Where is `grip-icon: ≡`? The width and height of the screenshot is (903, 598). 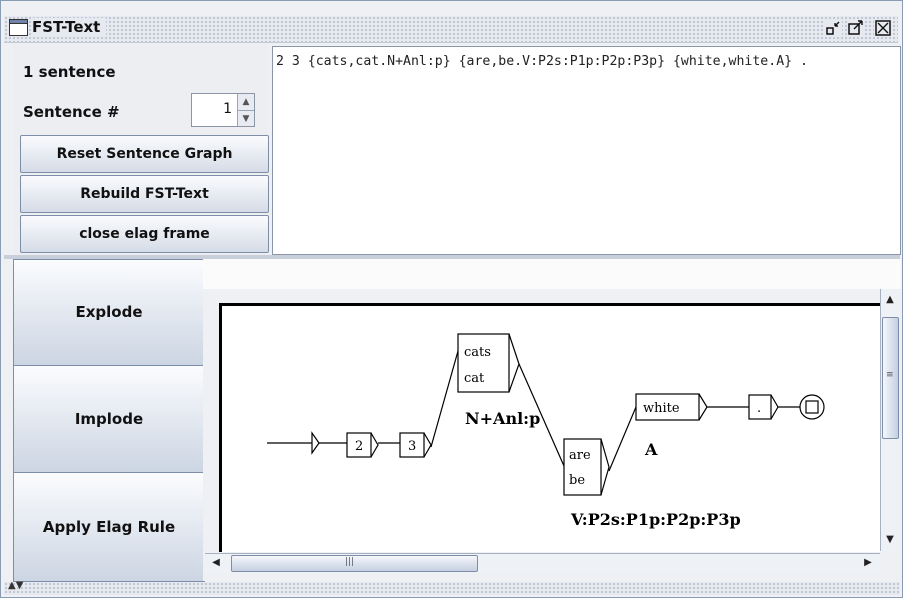
grip-icon: ≡ is located at coordinates (890, 375).